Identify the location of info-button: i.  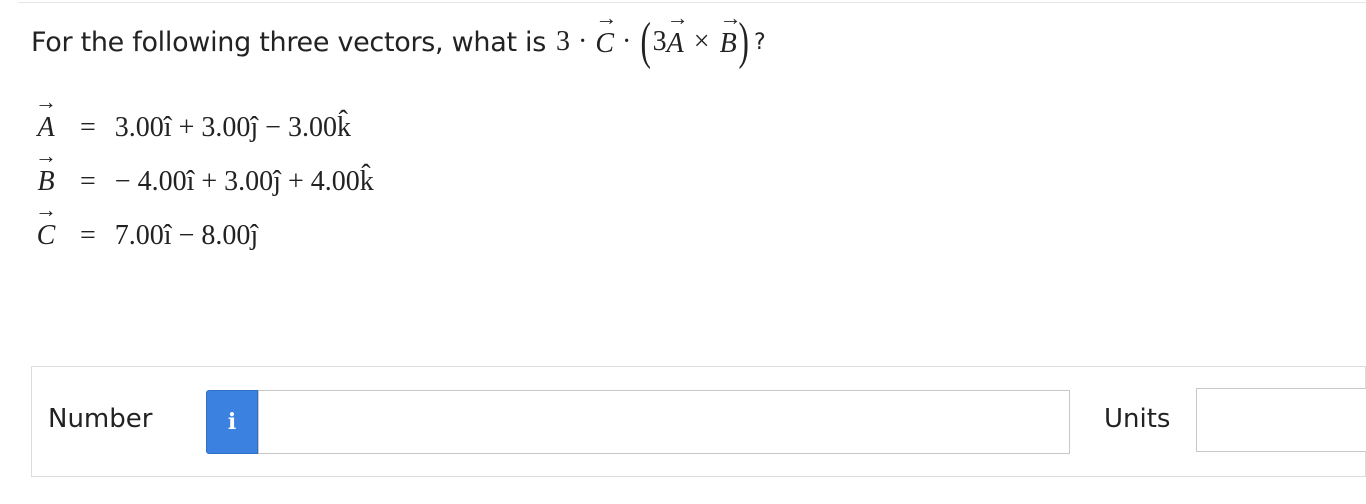
(232, 422).